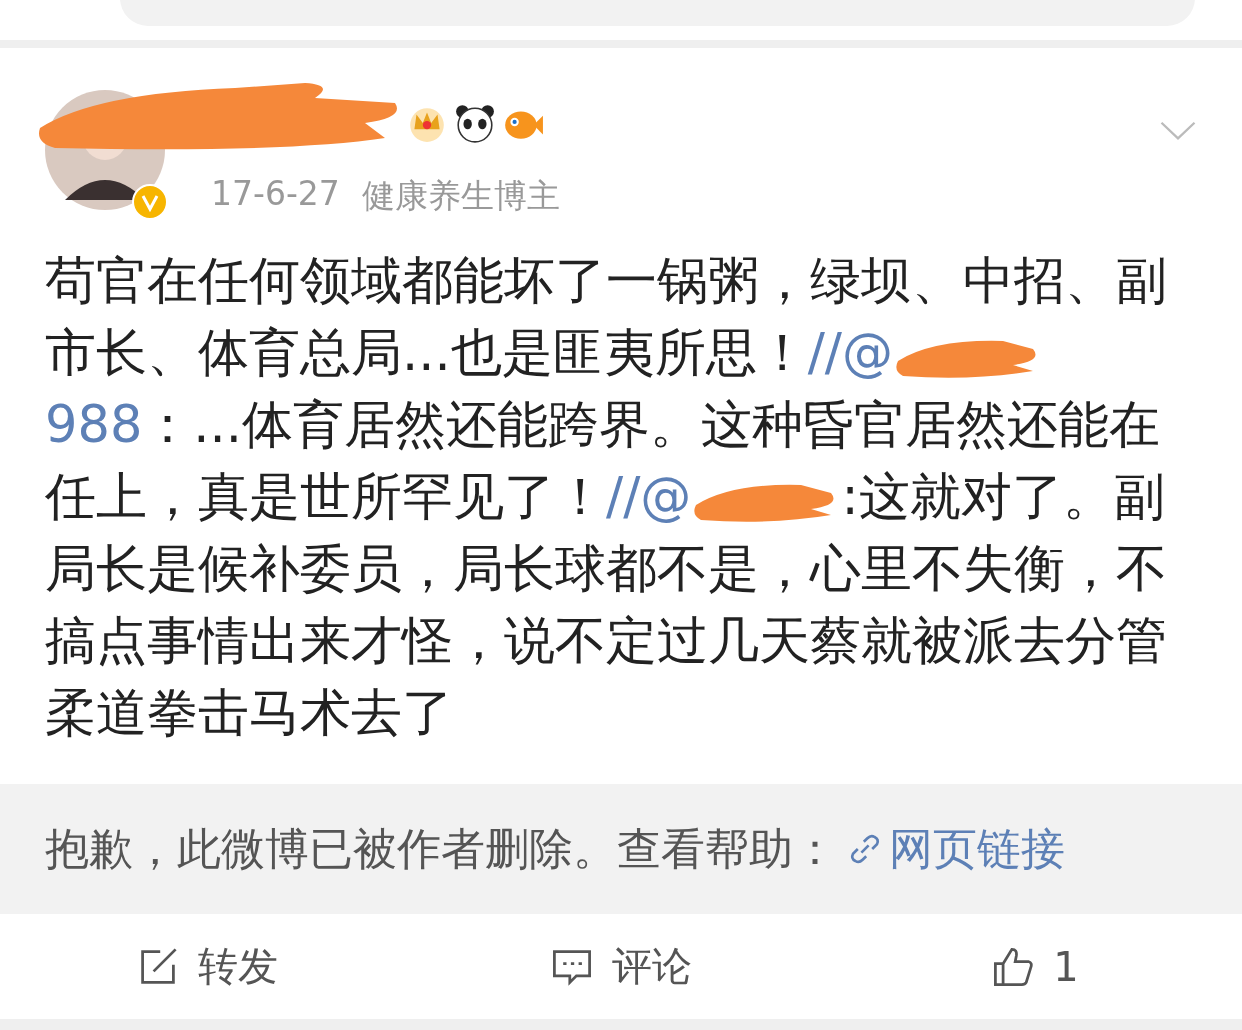  What do you see at coordinates (460, 196) in the screenshot?
I see `post-source: 健康养生博主` at bounding box center [460, 196].